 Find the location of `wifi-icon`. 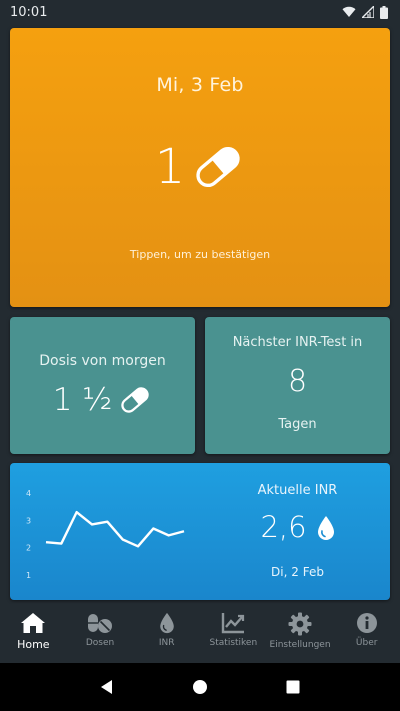

wifi-icon is located at coordinates (349, 12).